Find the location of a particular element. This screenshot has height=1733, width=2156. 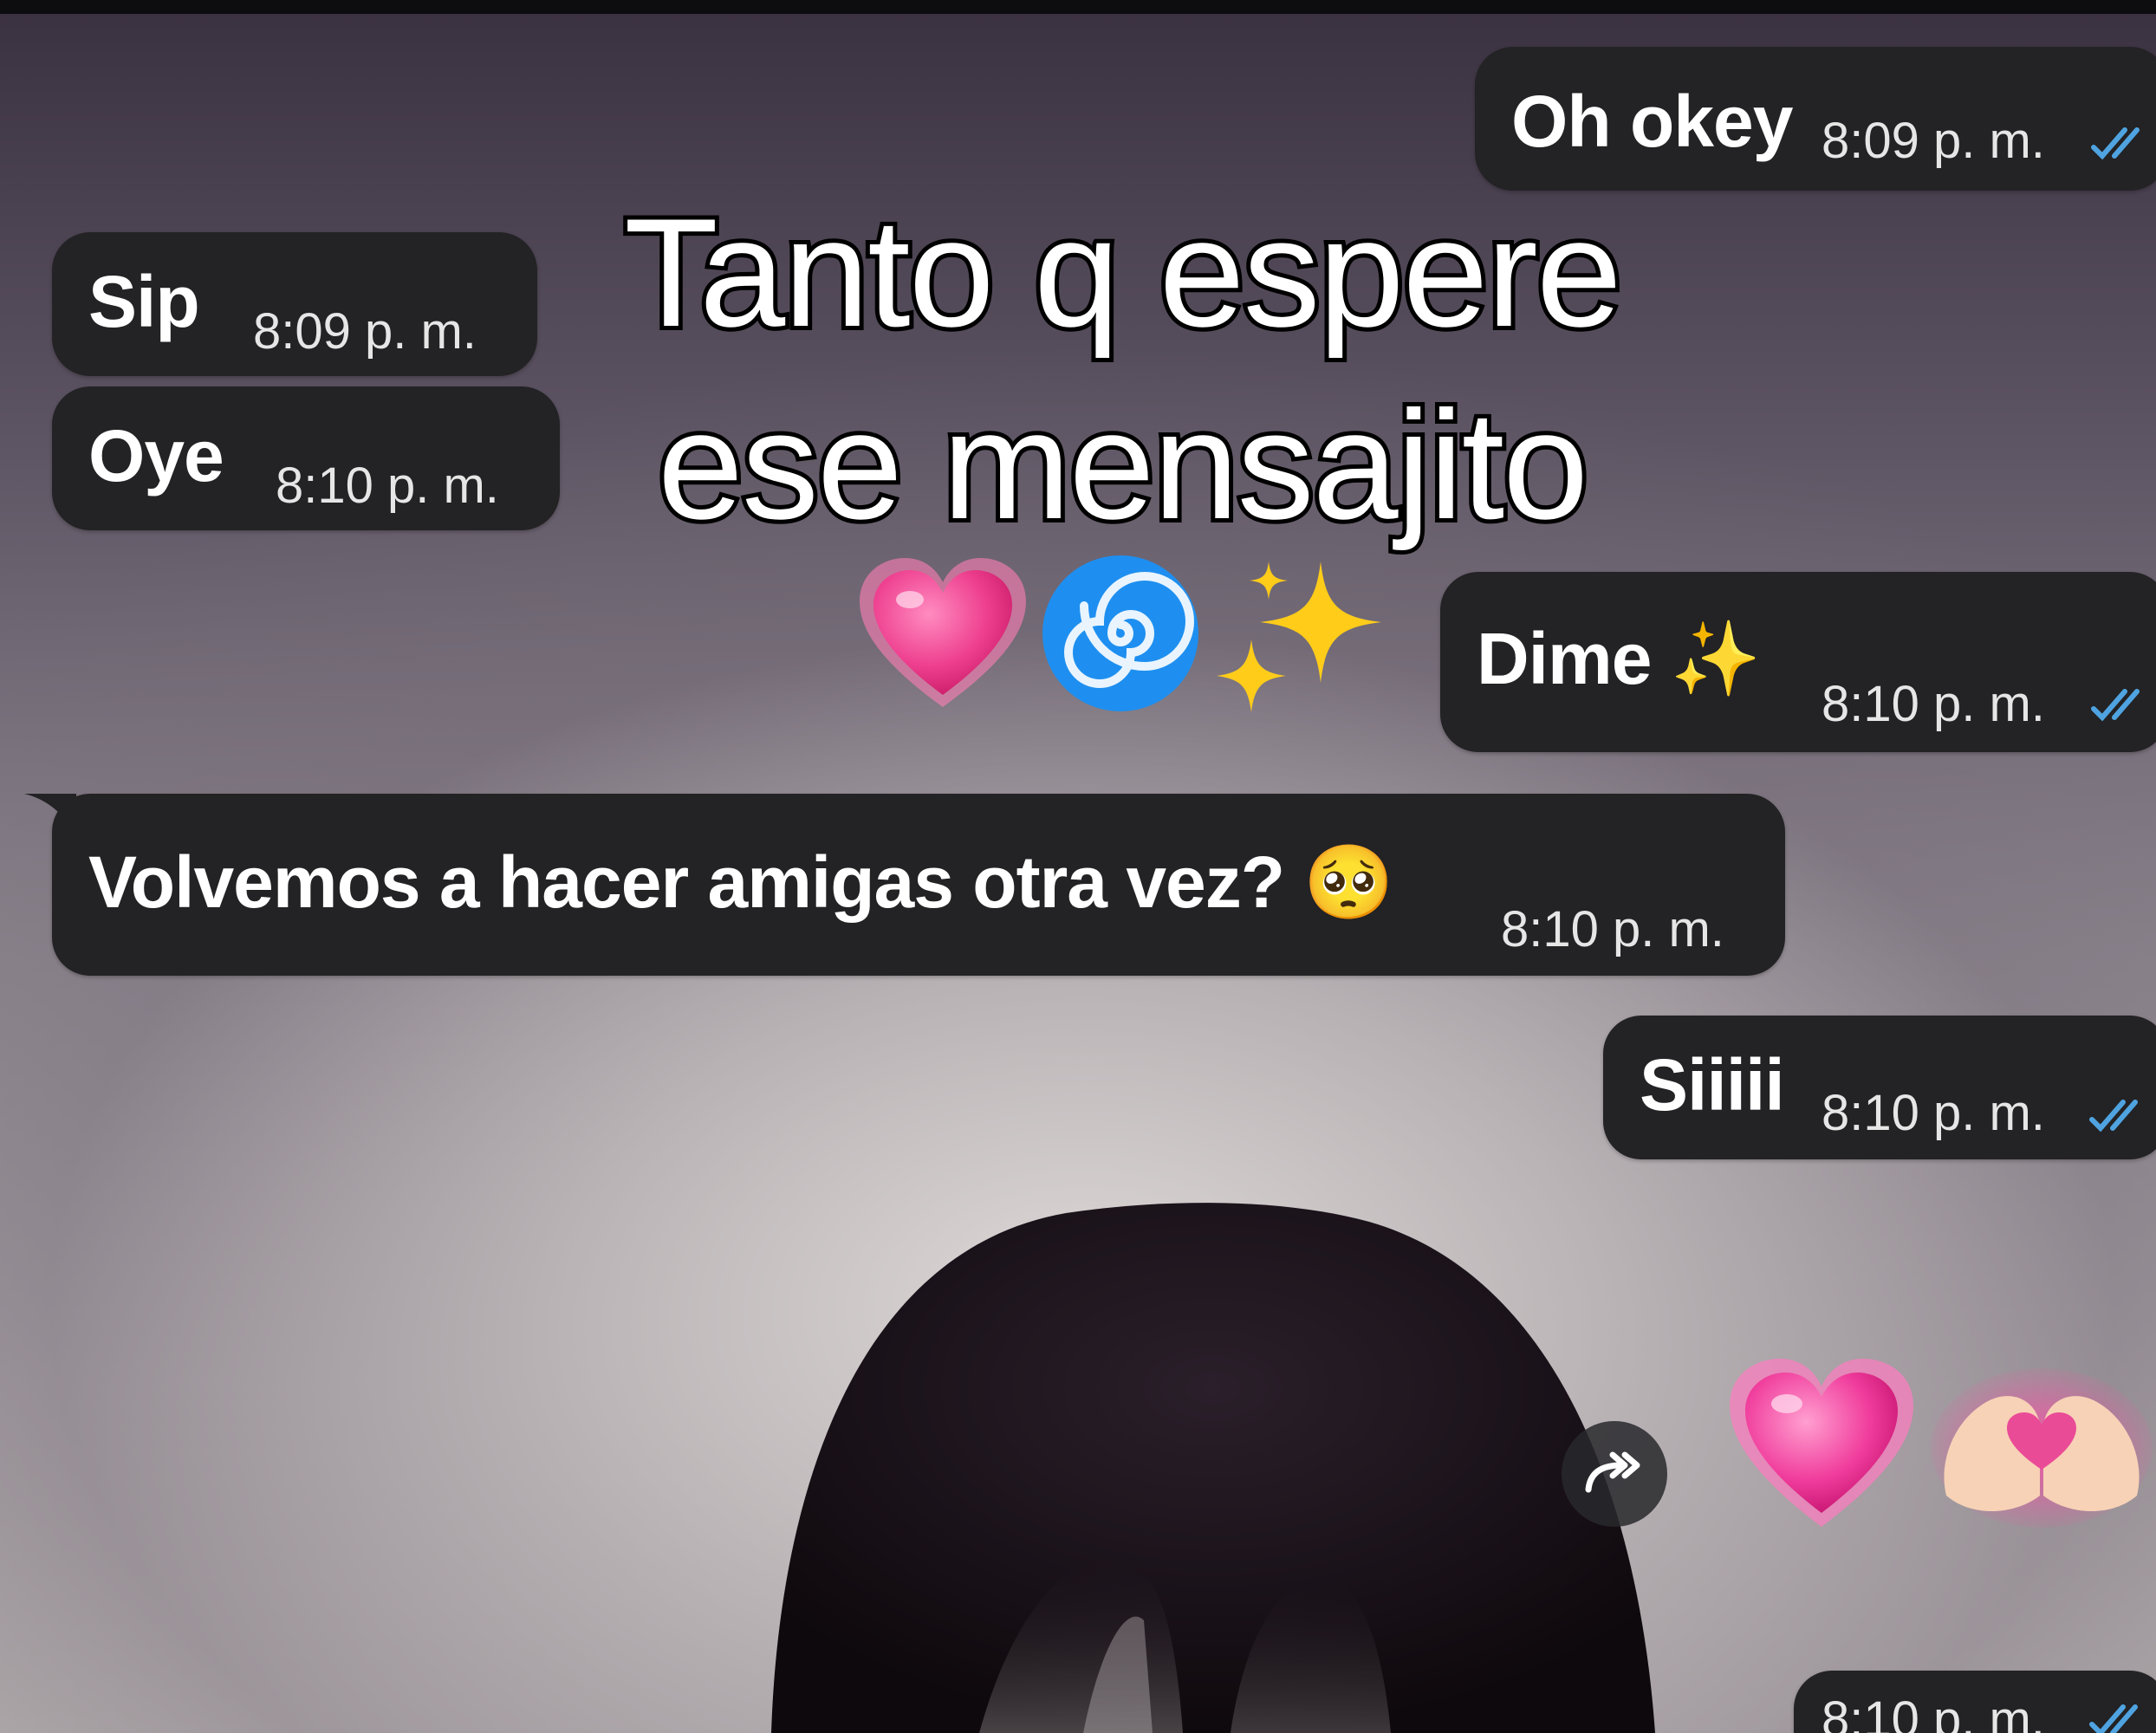

cyclone-icon is located at coordinates (1120, 633).